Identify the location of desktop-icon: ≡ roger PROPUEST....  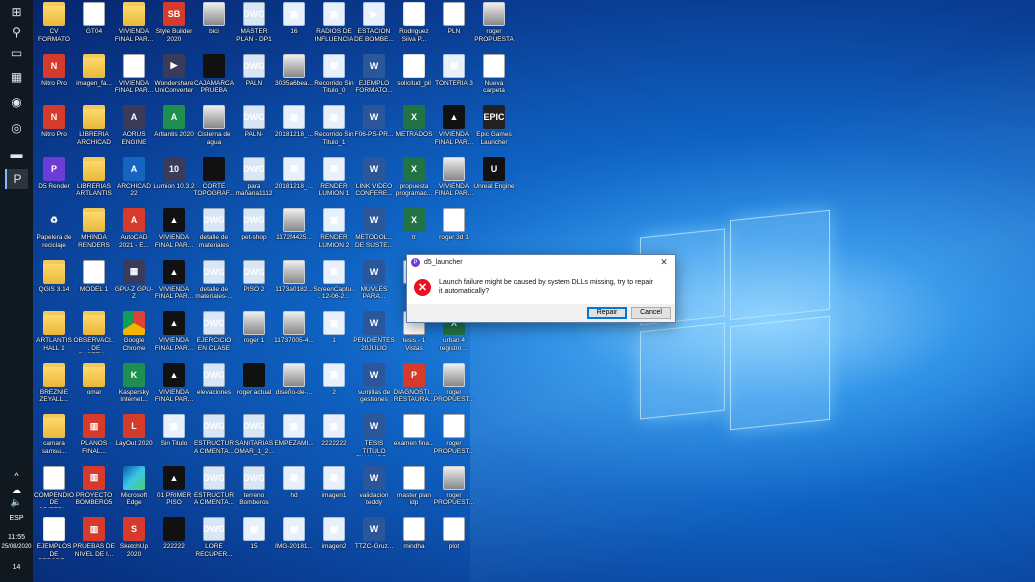
(454, 440).